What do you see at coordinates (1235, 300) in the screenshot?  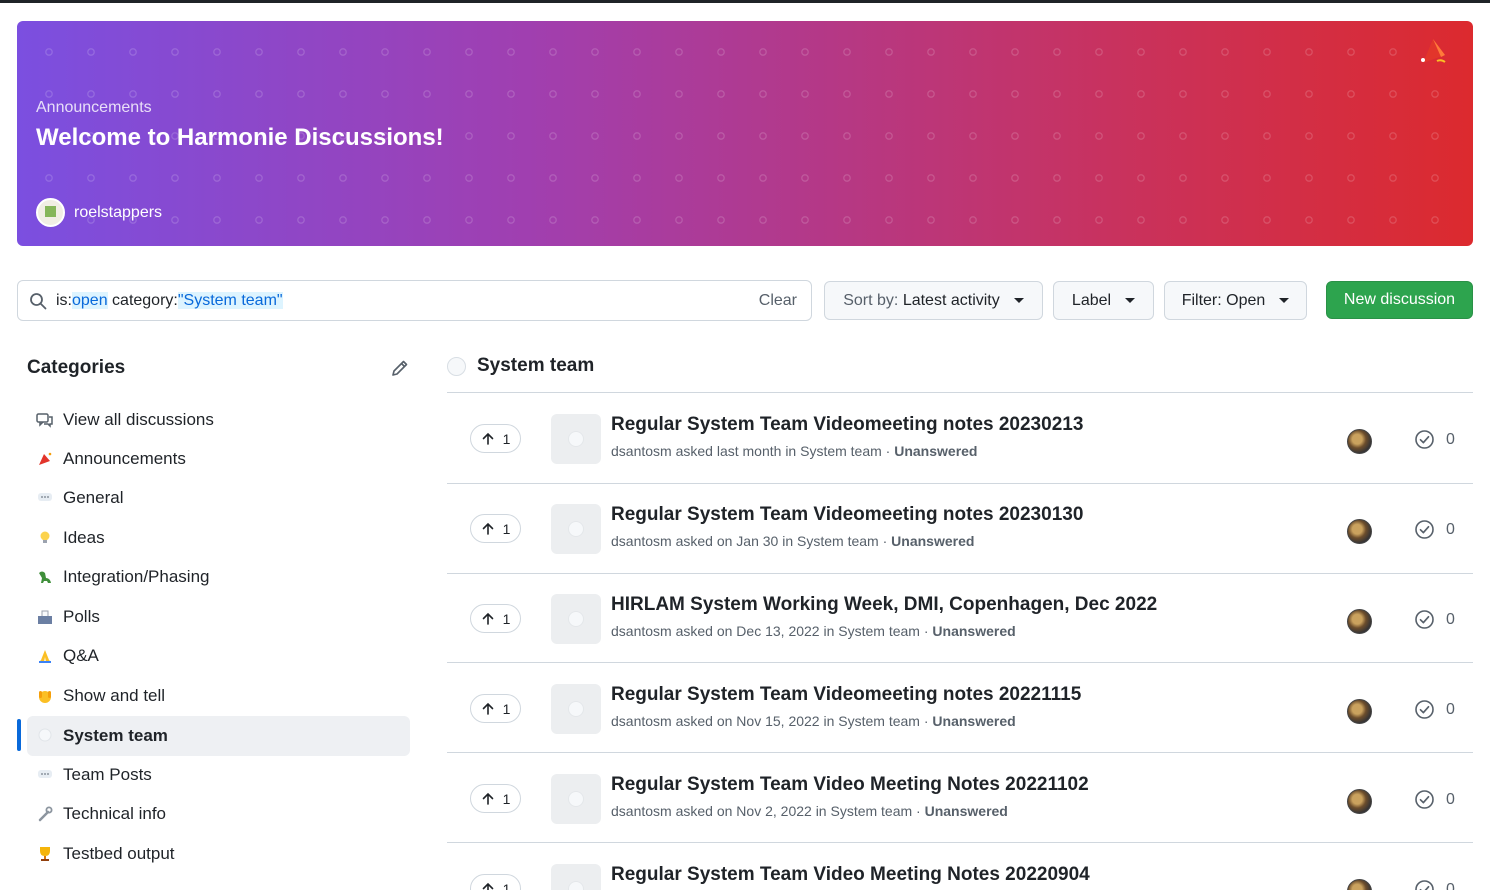 I see `filter-dropdown: Filter: Open` at bounding box center [1235, 300].